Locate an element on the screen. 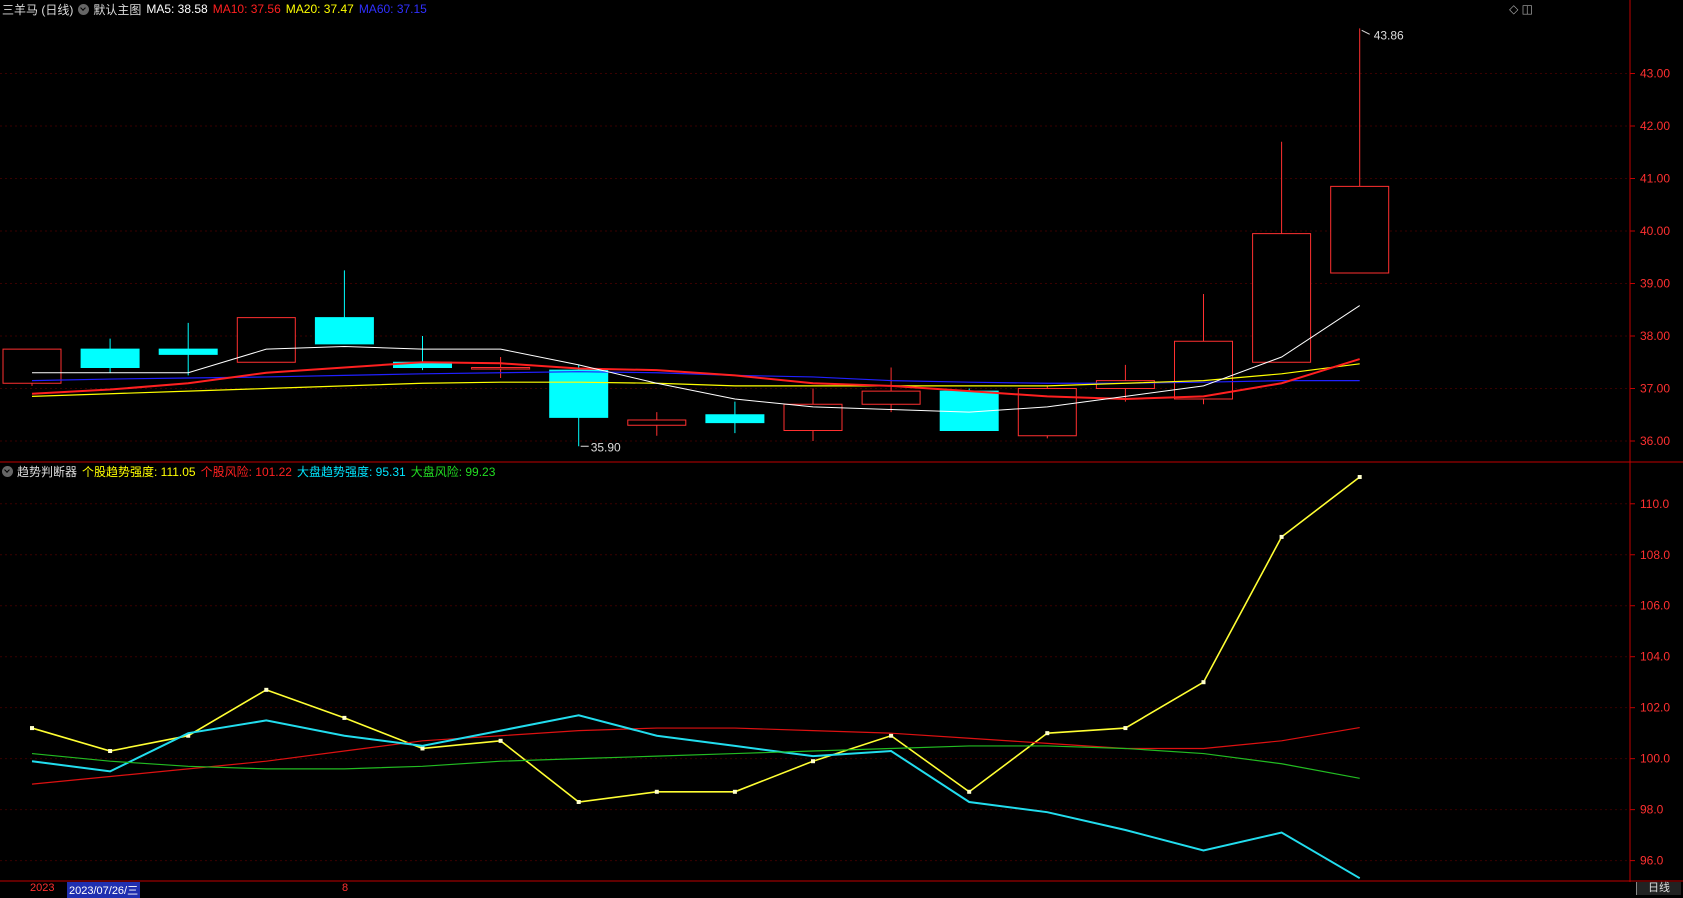 The width and height of the screenshot is (1683, 898). high-price-label: 43.86 is located at coordinates (1389, 35).